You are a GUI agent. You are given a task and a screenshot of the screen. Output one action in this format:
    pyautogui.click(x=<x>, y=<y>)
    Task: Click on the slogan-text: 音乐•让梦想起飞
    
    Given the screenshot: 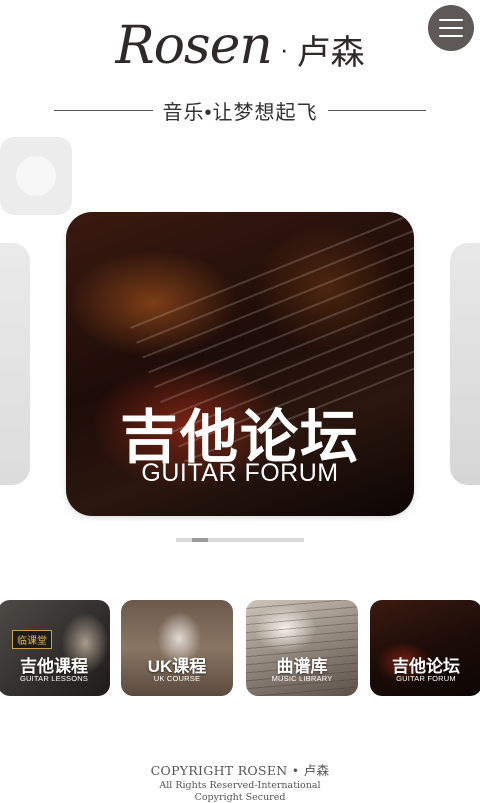 What is the action you would take?
    pyautogui.click(x=240, y=112)
    